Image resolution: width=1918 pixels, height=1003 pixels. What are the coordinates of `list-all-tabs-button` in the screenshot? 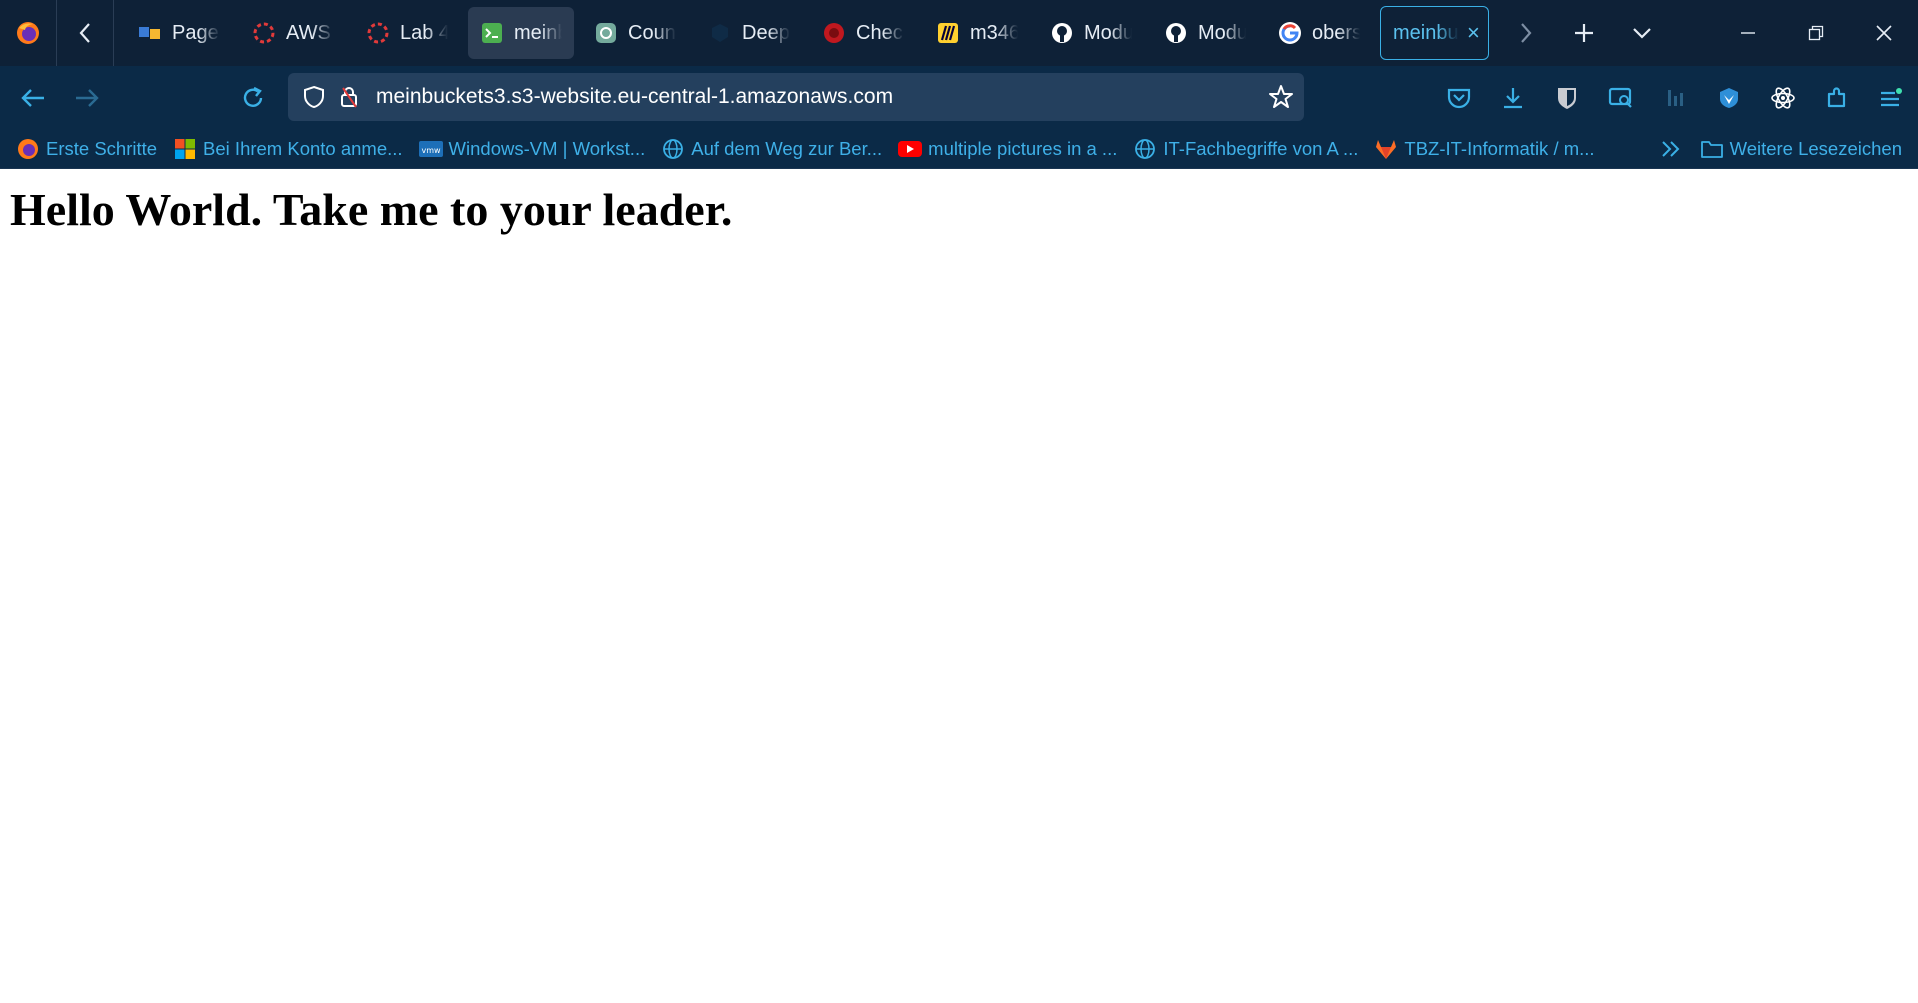 It's located at (1642, 33).